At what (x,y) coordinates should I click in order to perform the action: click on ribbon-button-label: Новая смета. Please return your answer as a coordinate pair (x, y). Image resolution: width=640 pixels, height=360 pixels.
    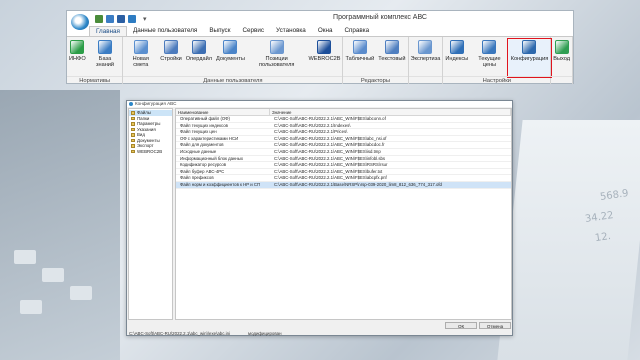
    Looking at the image, I should click on (140, 62).